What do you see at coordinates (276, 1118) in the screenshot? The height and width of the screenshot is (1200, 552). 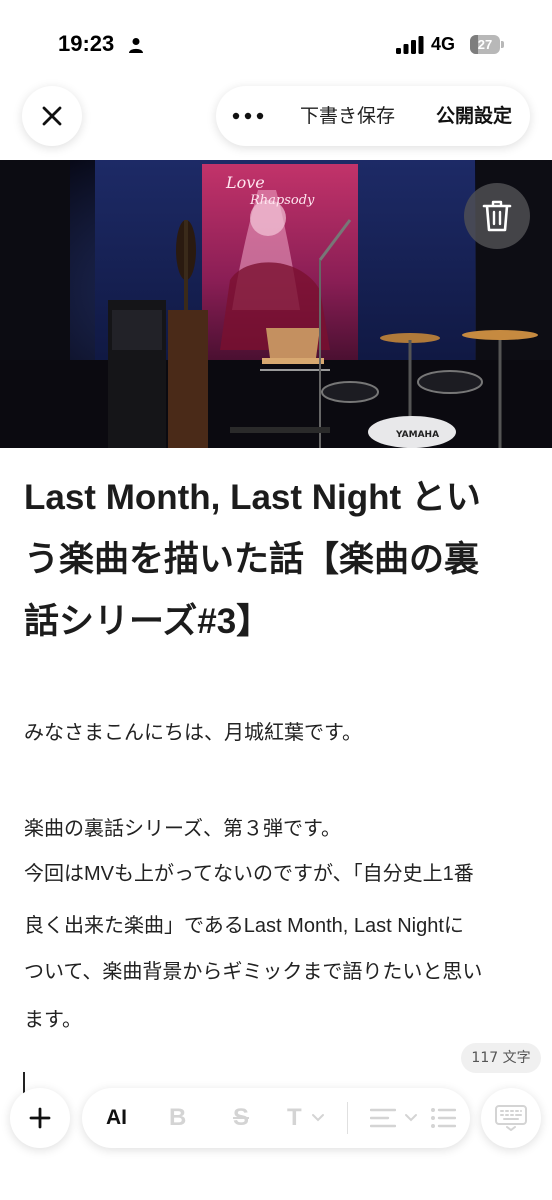 I see `format-toolbar: AI B S T` at bounding box center [276, 1118].